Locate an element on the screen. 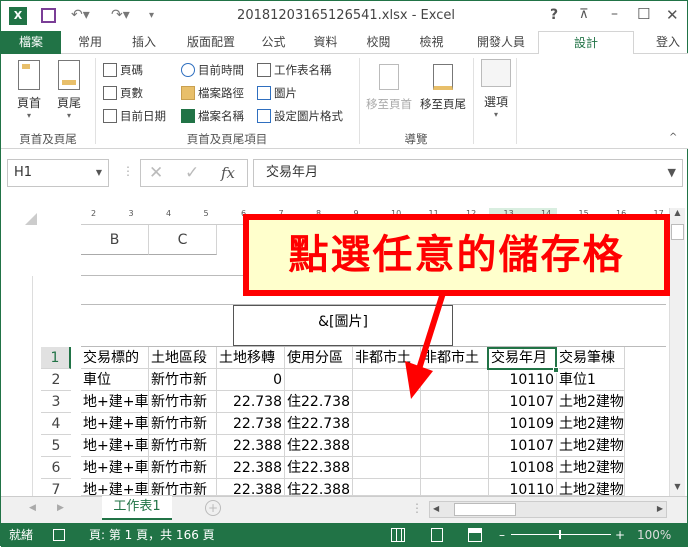 Image resolution: width=688 pixels, height=547 pixels. zoom-level: 100% is located at coordinates (654, 535).